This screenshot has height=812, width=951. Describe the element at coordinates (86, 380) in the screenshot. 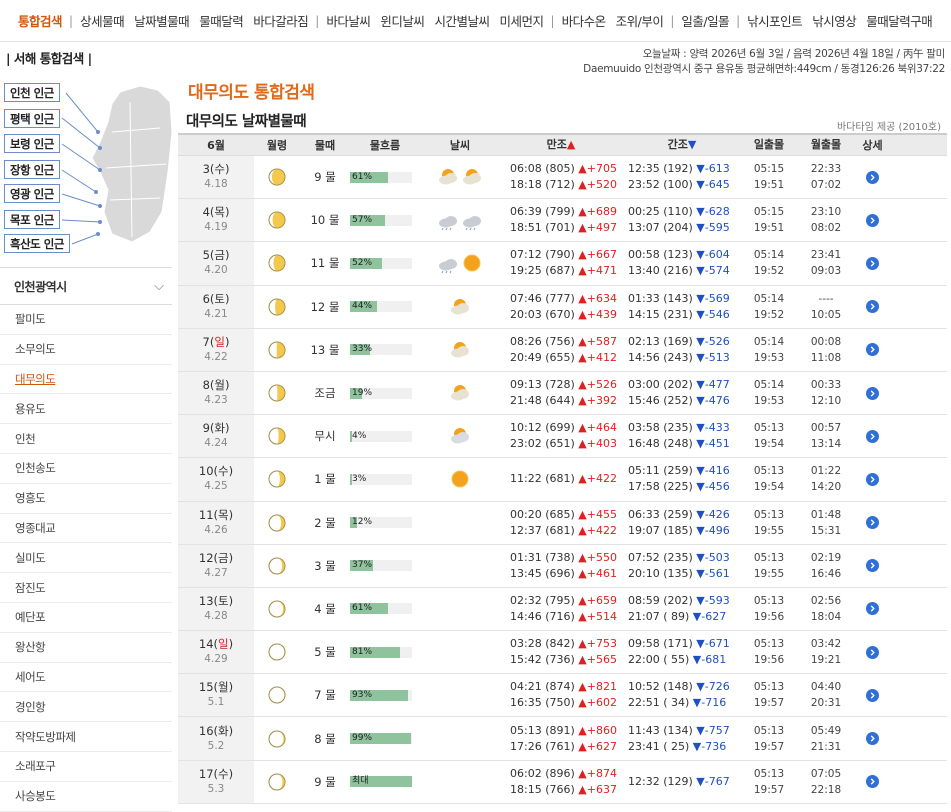

I see `location-item: 대무의도` at that location.